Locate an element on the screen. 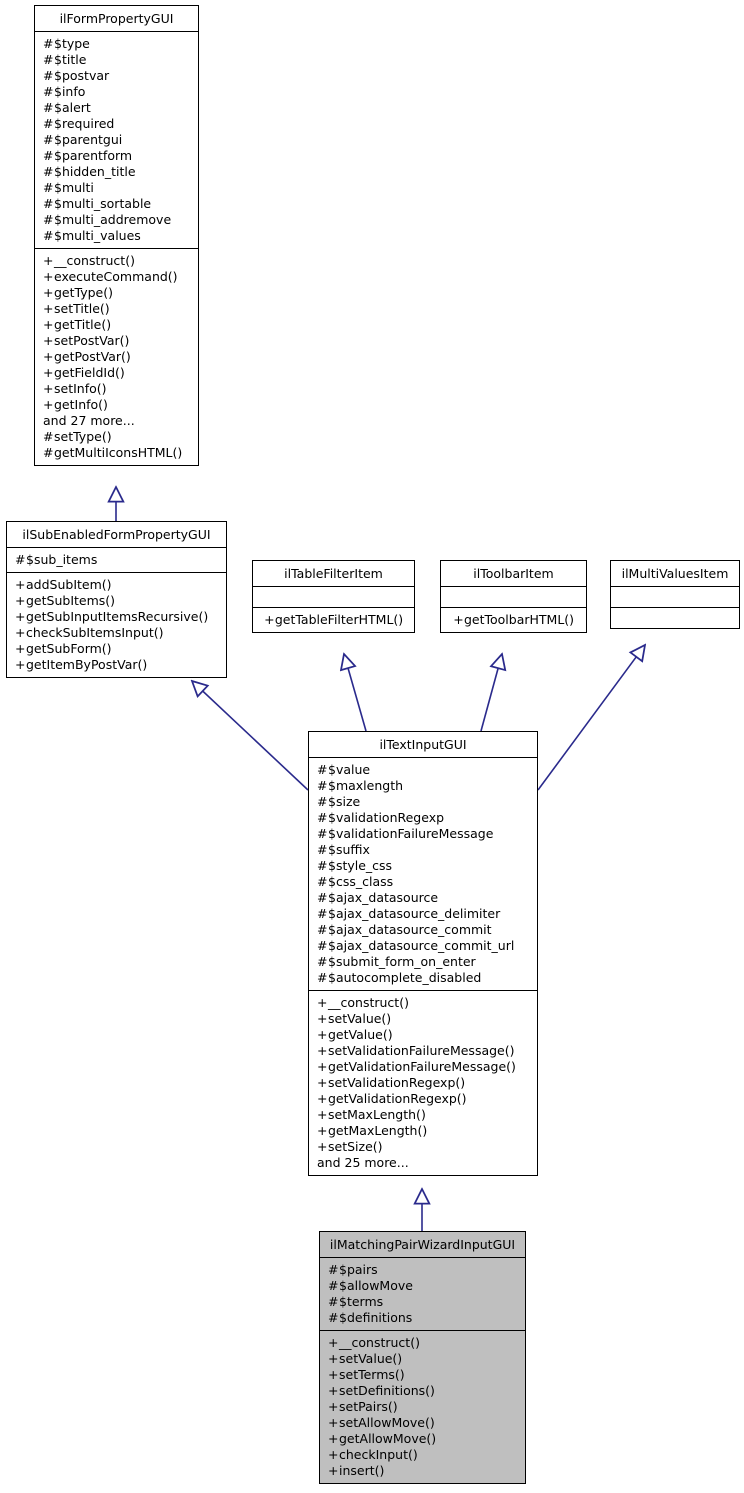 This screenshot has width=744, height=1493. member-name: insert() is located at coordinates (362, 1470).